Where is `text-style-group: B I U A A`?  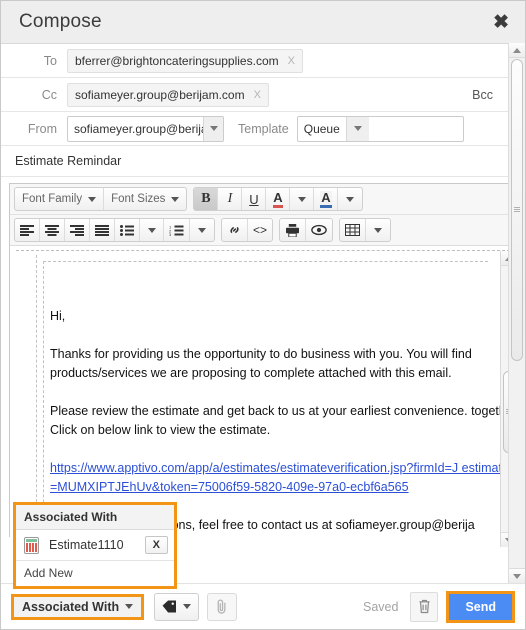
text-style-group: B I U A A is located at coordinates (278, 199).